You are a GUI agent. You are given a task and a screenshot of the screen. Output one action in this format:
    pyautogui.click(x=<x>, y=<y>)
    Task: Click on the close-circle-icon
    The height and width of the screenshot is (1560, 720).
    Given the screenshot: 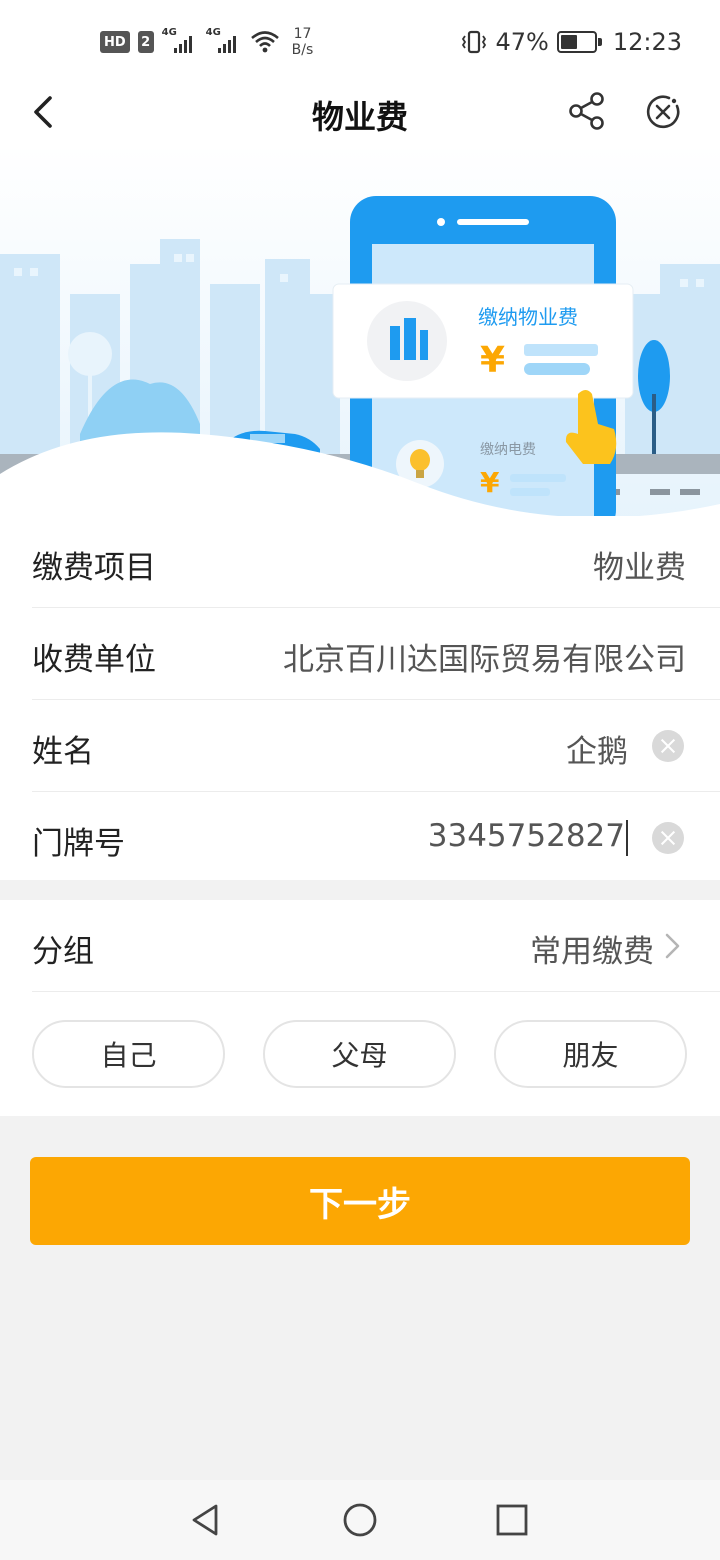 What is the action you would take?
    pyautogui.click(x=663, y=112)
    